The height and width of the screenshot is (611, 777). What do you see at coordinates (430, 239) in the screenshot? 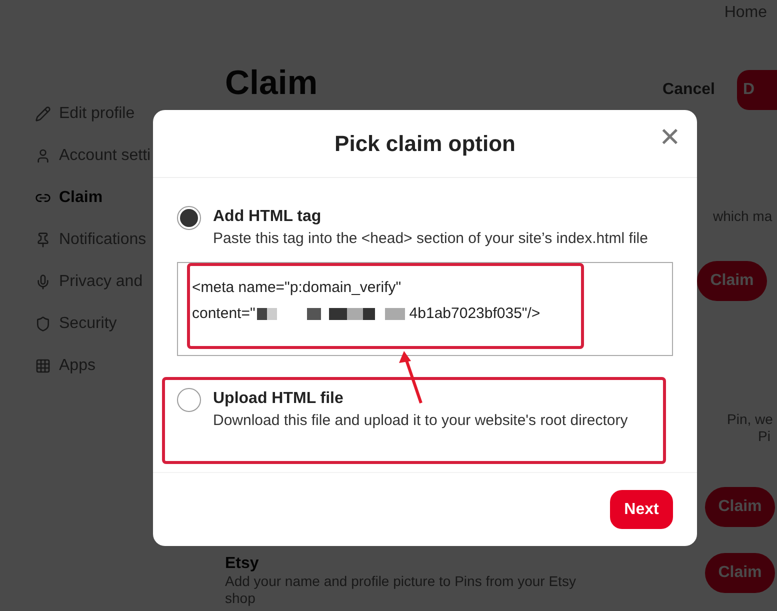
I see `option-description: Paste this tag into the <head> section of your site’s index.html file` at bounding box center [430, 239].